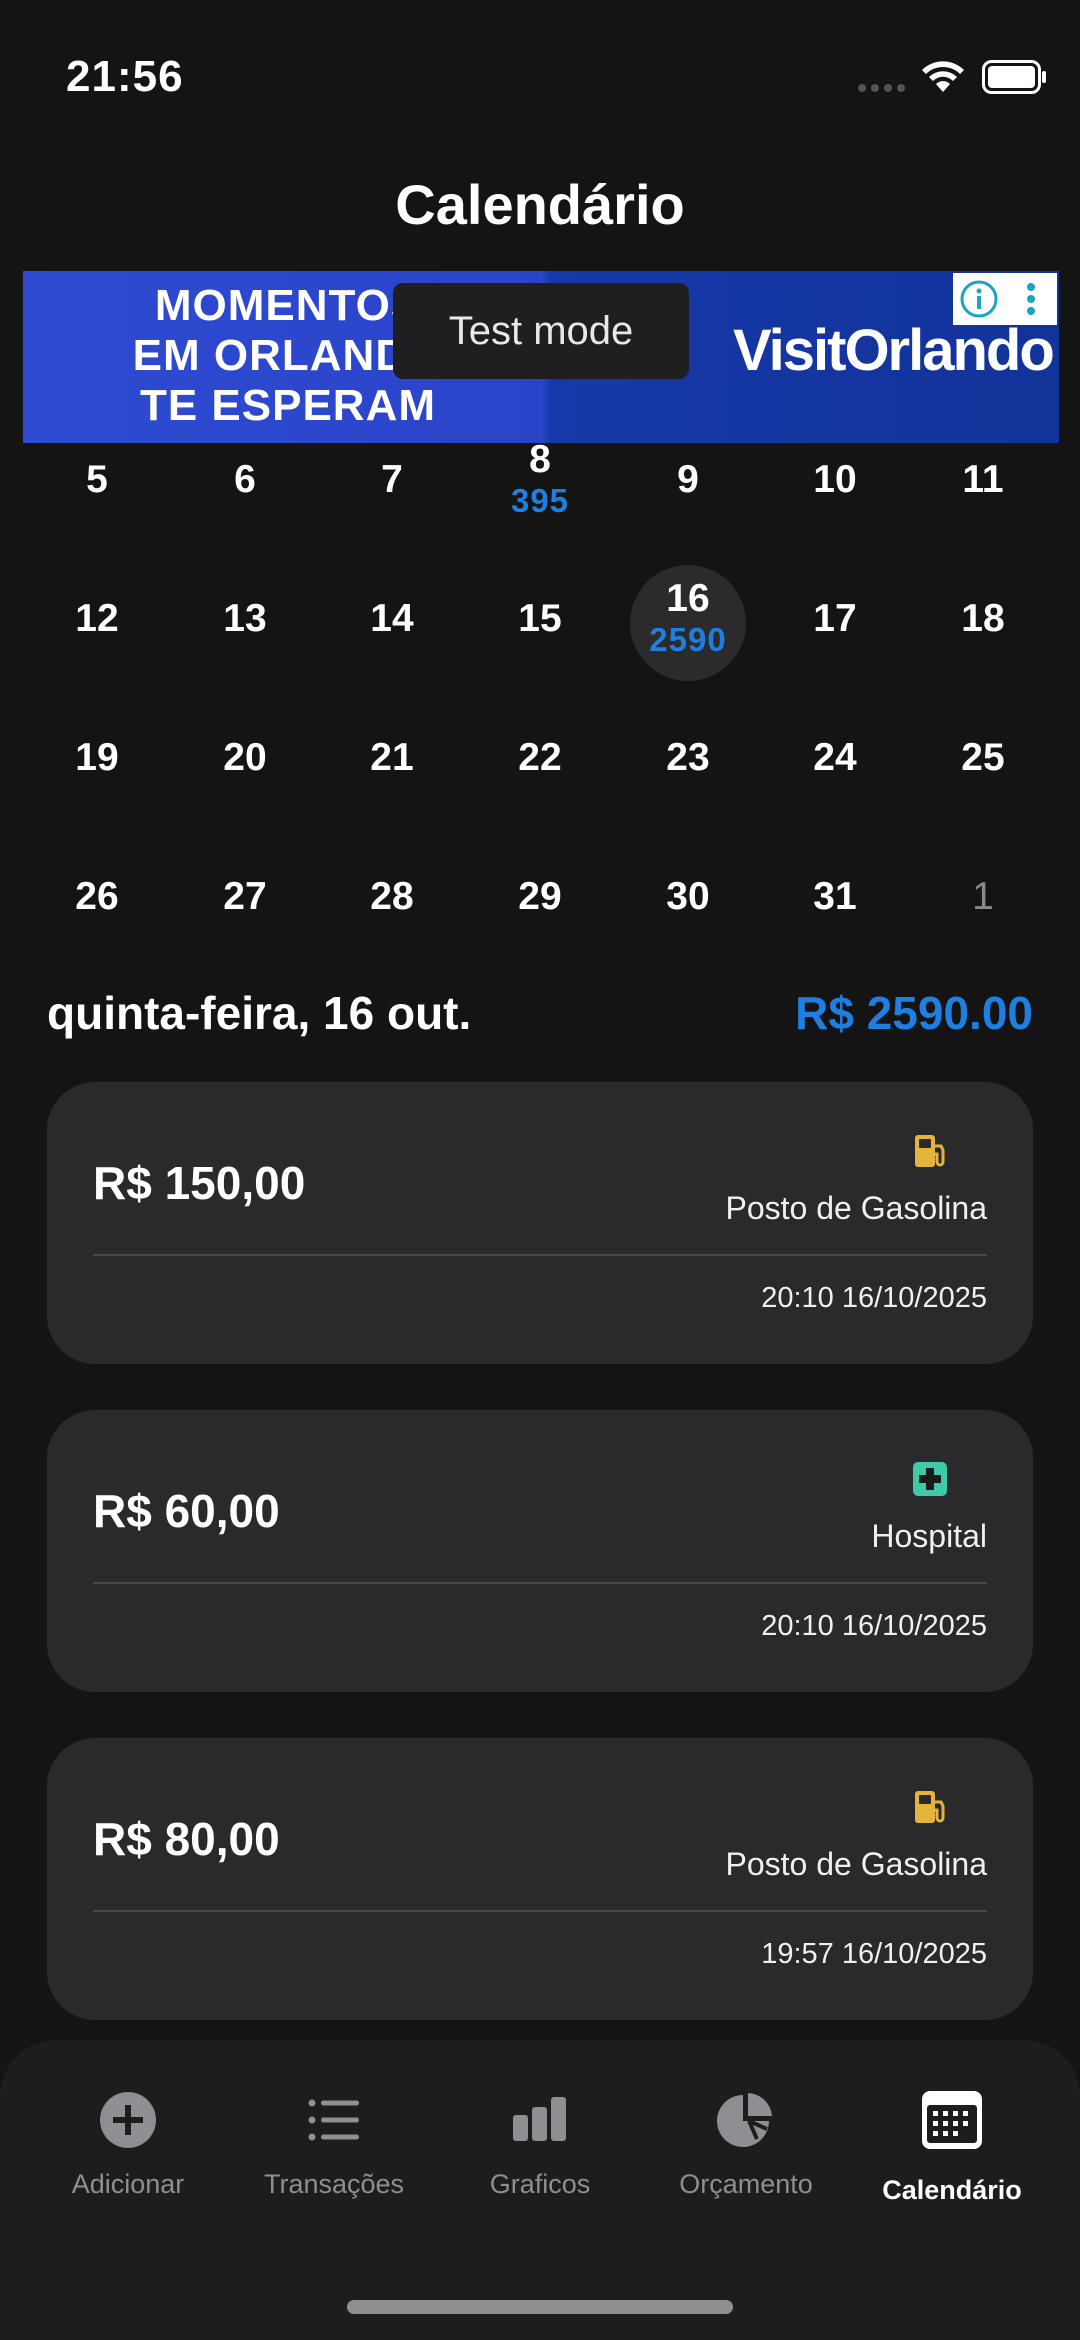 Image resolution: width=1080 pixels, height=2340 pixels. Describe the element at coordinates (334, 2142) in the screenshot. I see `tab-transacoes: Transações` at that location.